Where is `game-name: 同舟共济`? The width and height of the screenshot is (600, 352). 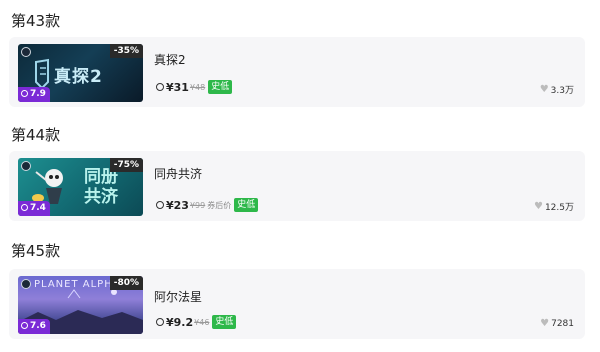
game-name: 同舟共济 is located at coordinates (178, 173).